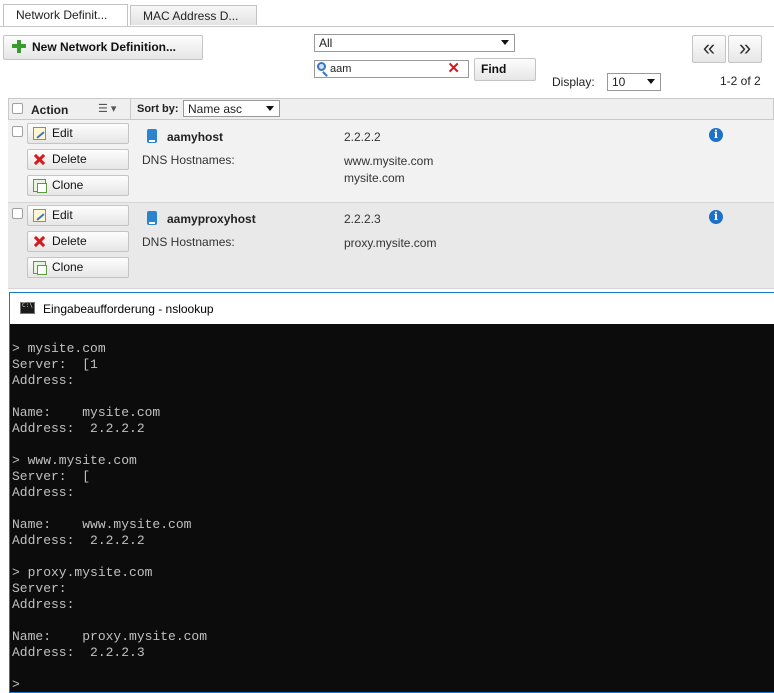 This screenshot has width=774, height=693. I want to click on search-icon, so click(321, 66).